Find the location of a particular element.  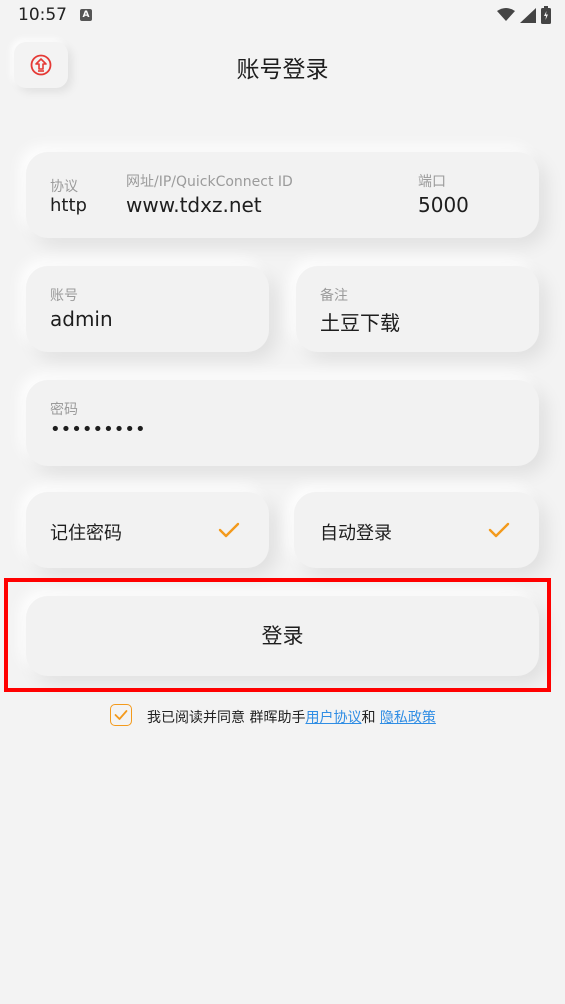

agreement-text: 我已阅读并同意 群晖助手用户协议和 隐私政策 is located at coordinates (291, 717).